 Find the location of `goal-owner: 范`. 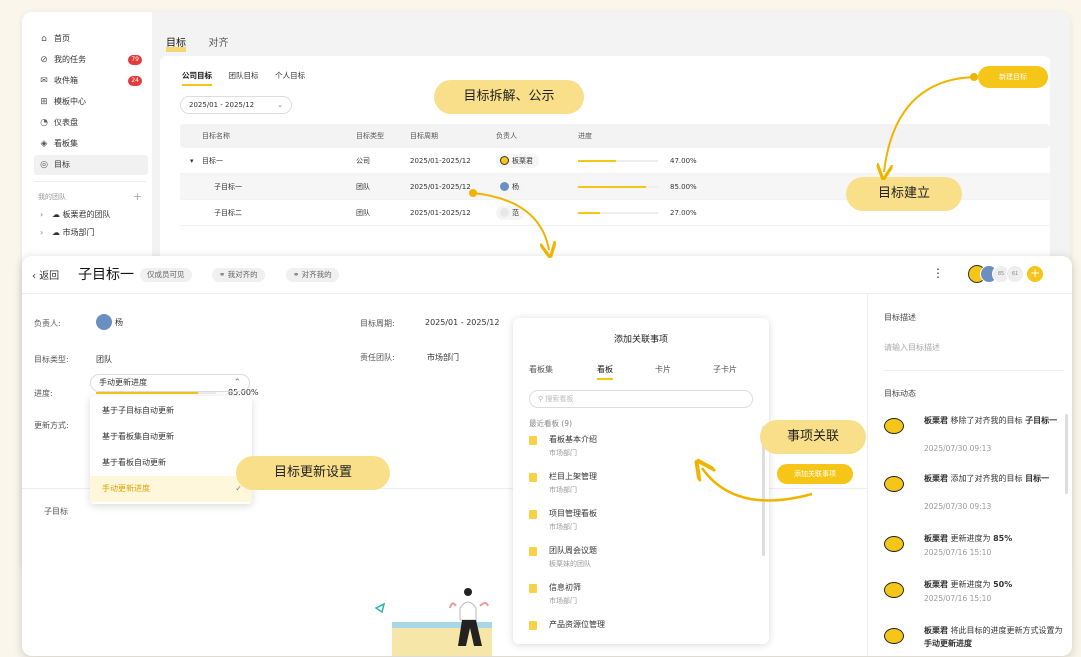

goal-owner: 范 is located at coordinates (510, 213).